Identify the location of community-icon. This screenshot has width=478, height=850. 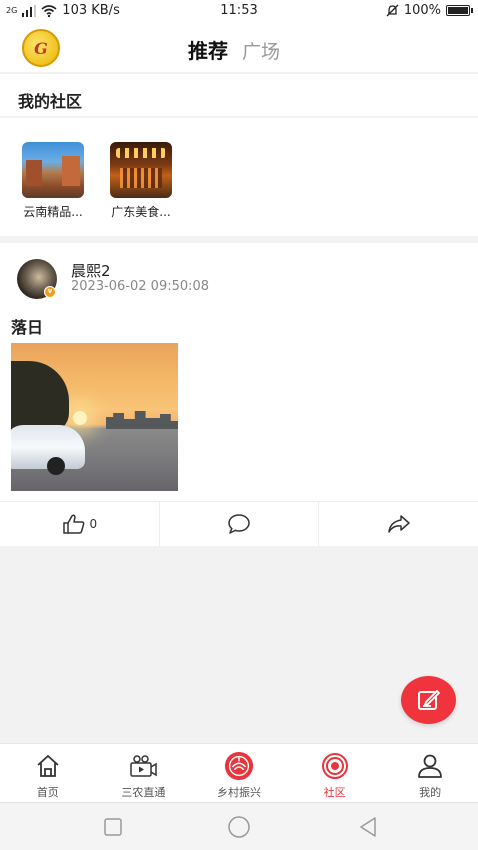
(335, 766).